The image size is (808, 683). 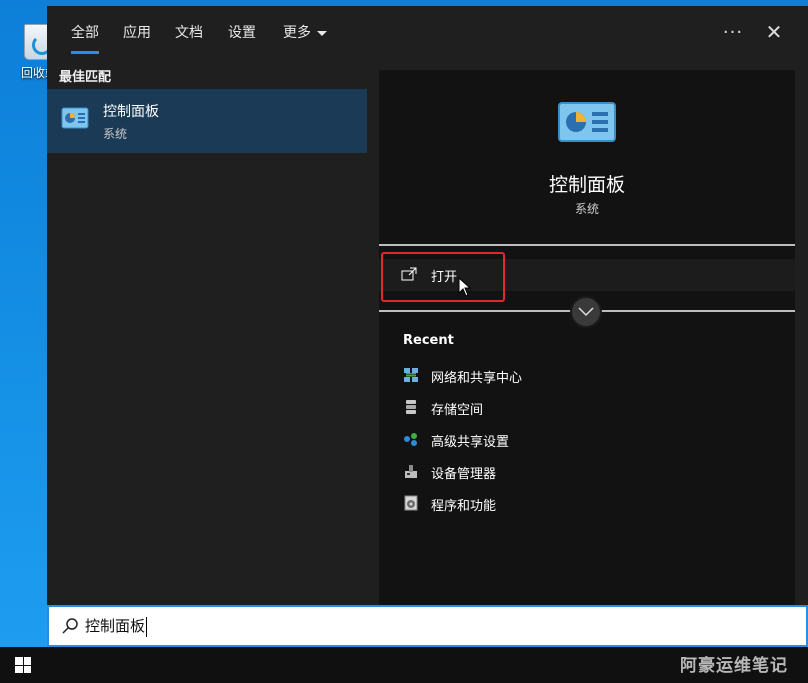 I want to click on tab-all: 全部, so click(x=85, y=32).